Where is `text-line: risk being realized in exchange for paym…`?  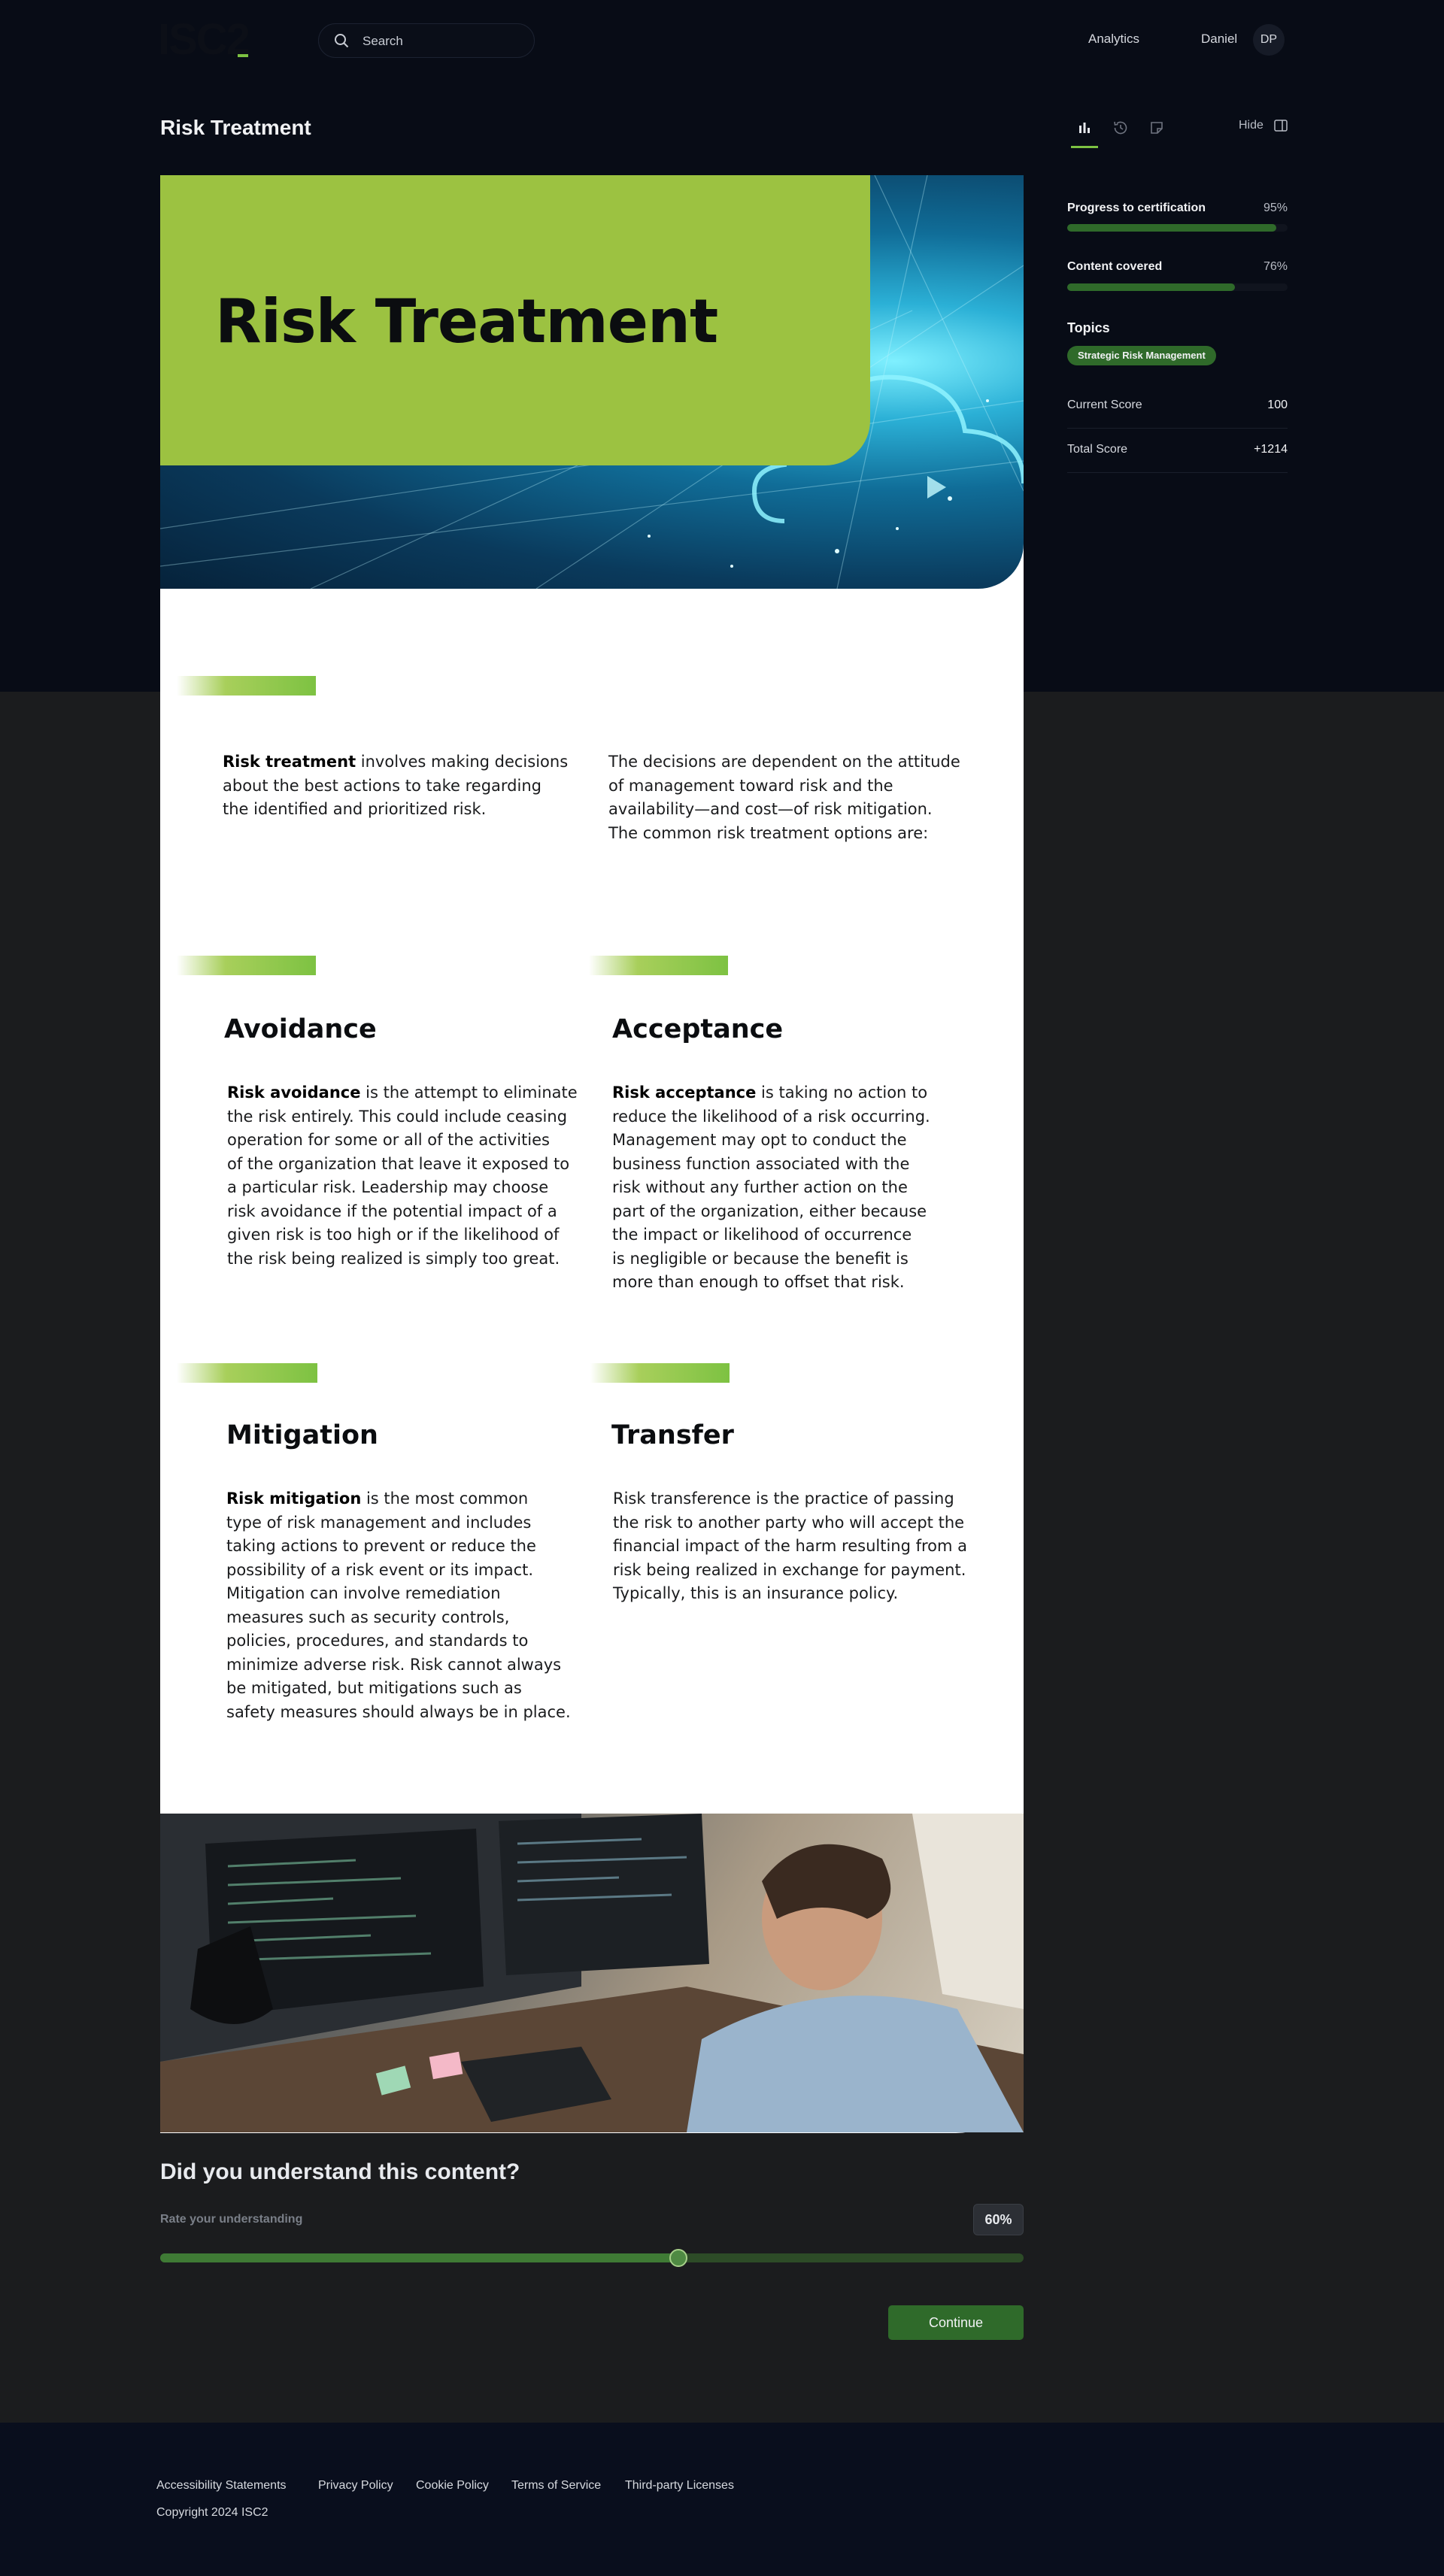
text-line: risk being realized in exchange for paym… is located at coordinates (789, 1569).